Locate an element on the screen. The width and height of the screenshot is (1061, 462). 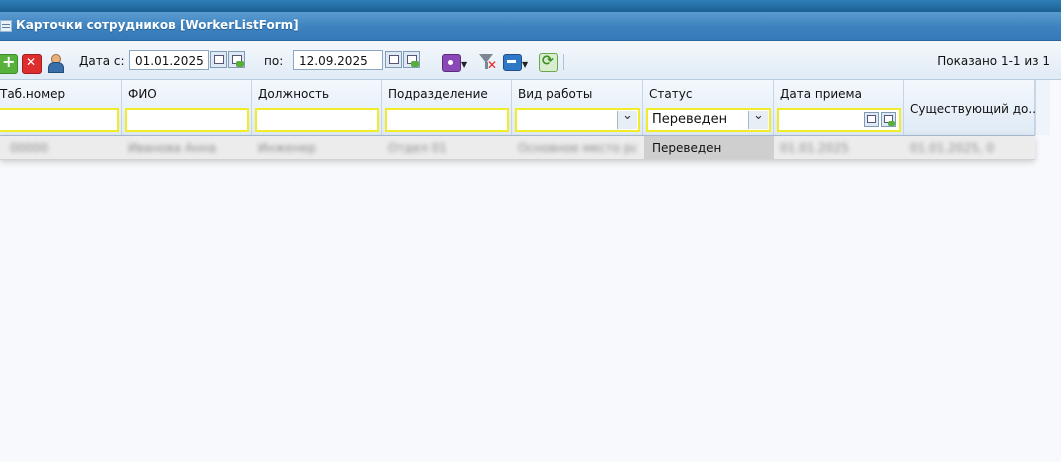
cell-position: Инженер is located at coordinates (287, 148).